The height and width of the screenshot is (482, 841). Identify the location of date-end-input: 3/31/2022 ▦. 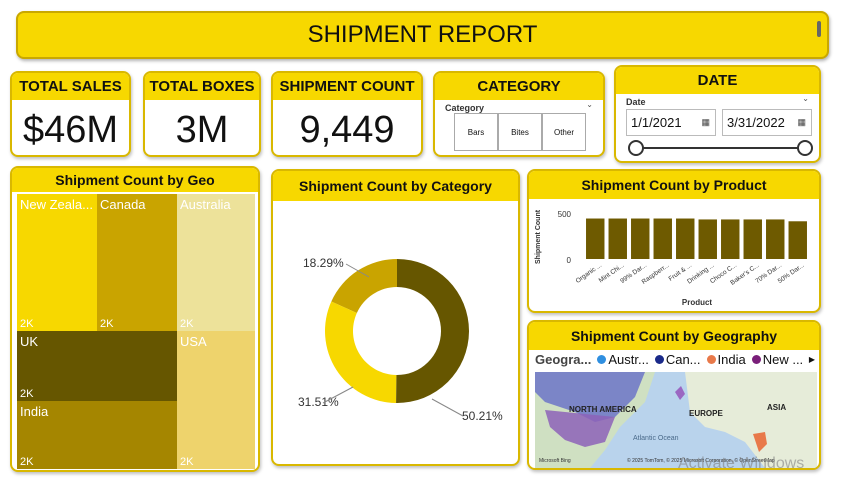
(767, 122).